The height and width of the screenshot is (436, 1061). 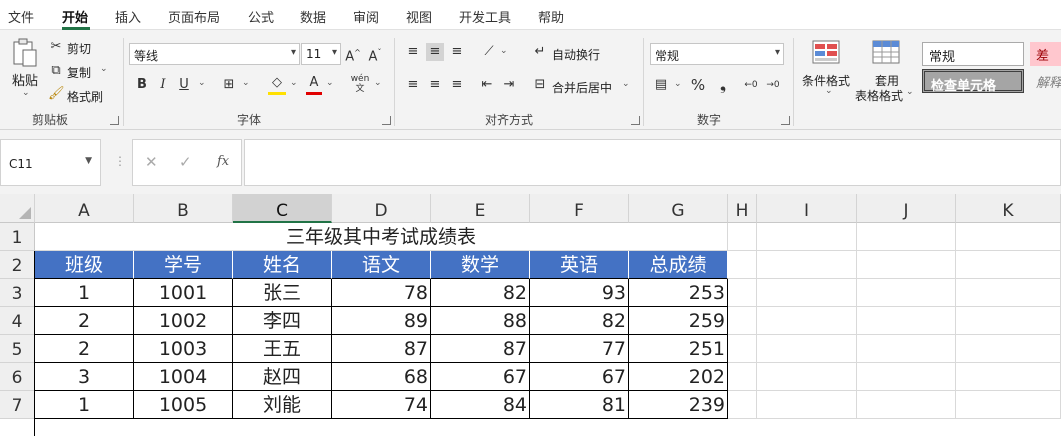 I want to click on menu-data: 数据, so click(x=313, y=16).